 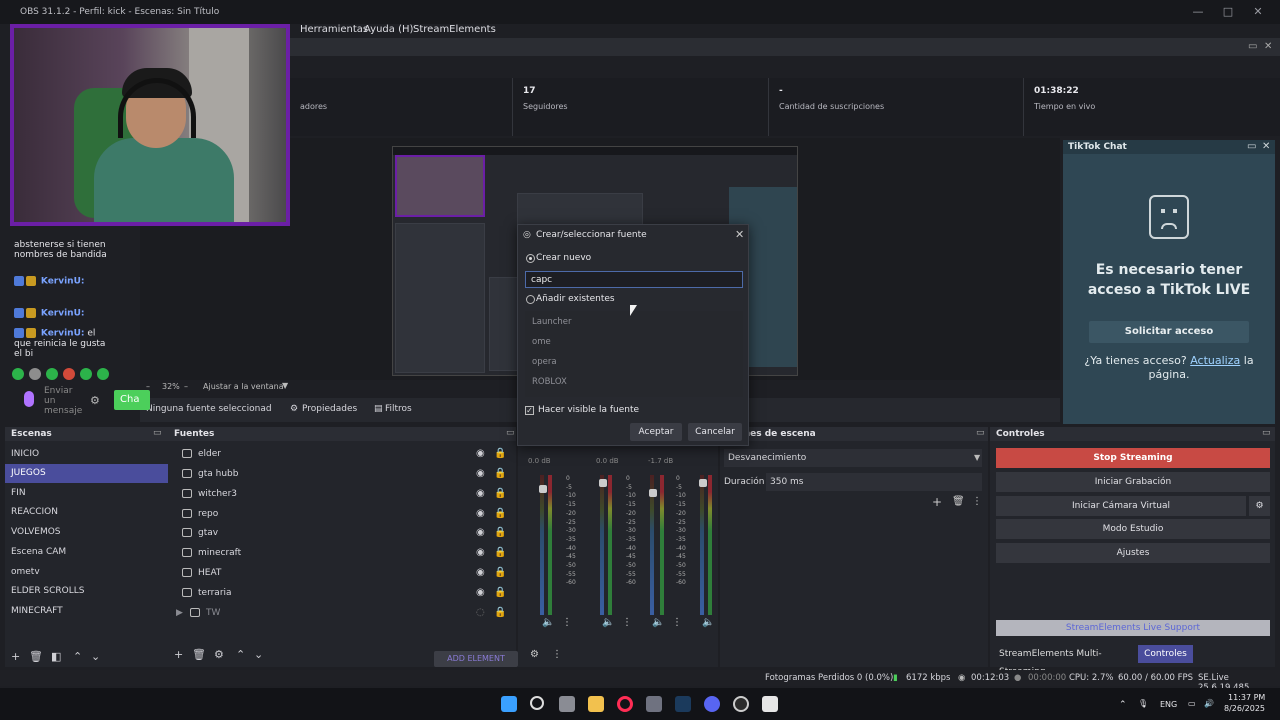 I want to click on scene-item: FIN, so click(x=86, y=493).